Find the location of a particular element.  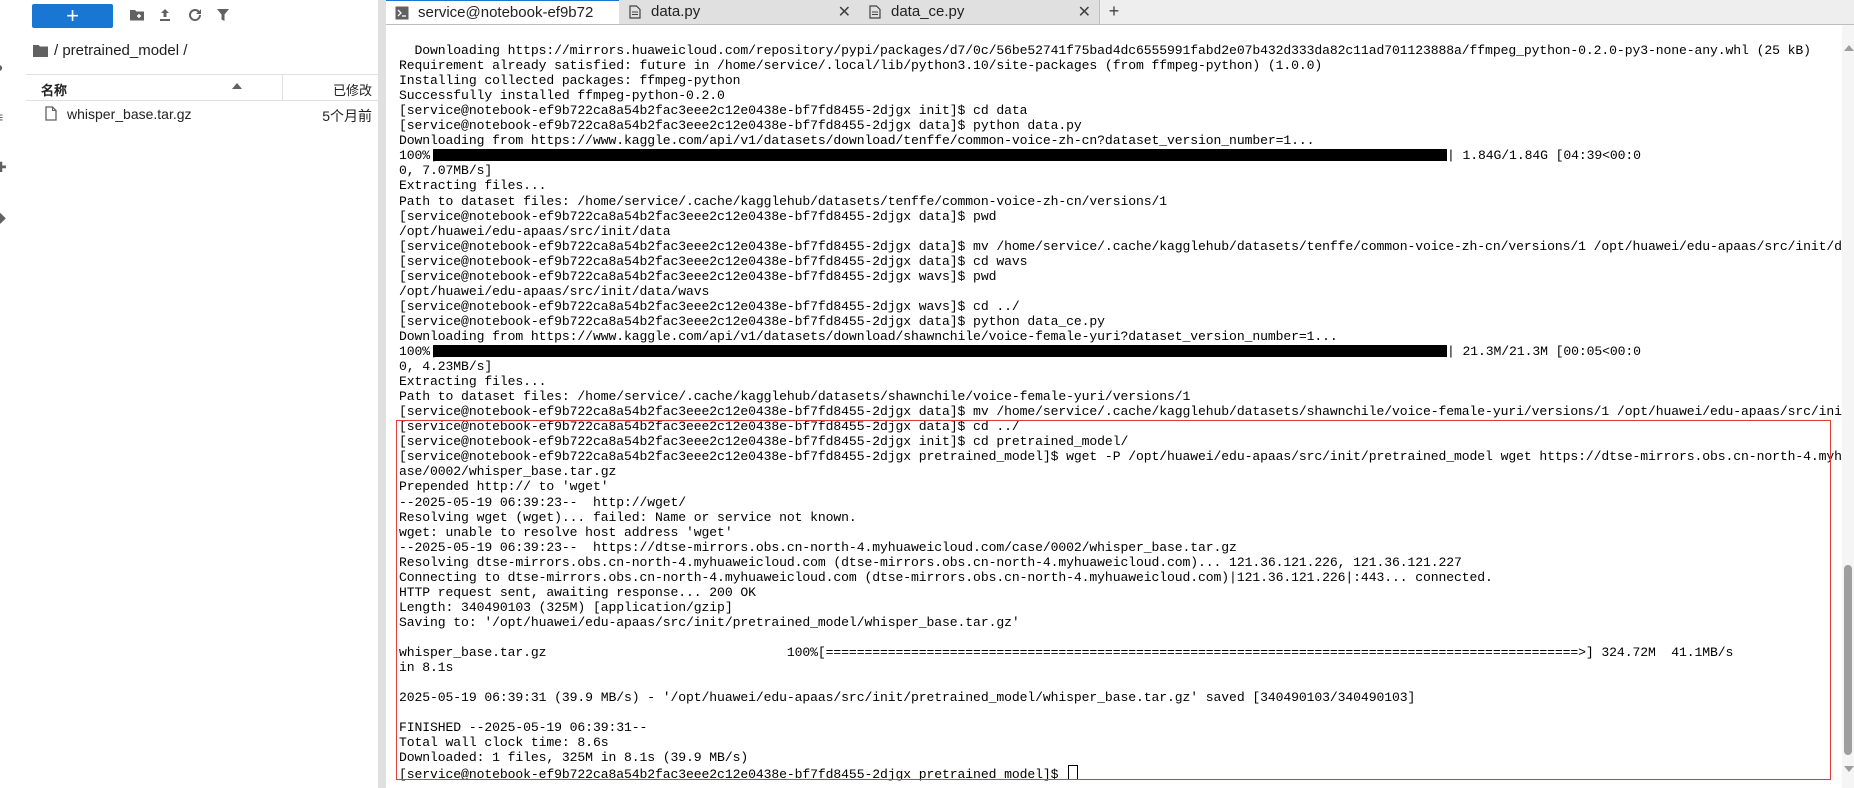

file-name: whisper_base.tar.gz is located at coordinates (129, 114).